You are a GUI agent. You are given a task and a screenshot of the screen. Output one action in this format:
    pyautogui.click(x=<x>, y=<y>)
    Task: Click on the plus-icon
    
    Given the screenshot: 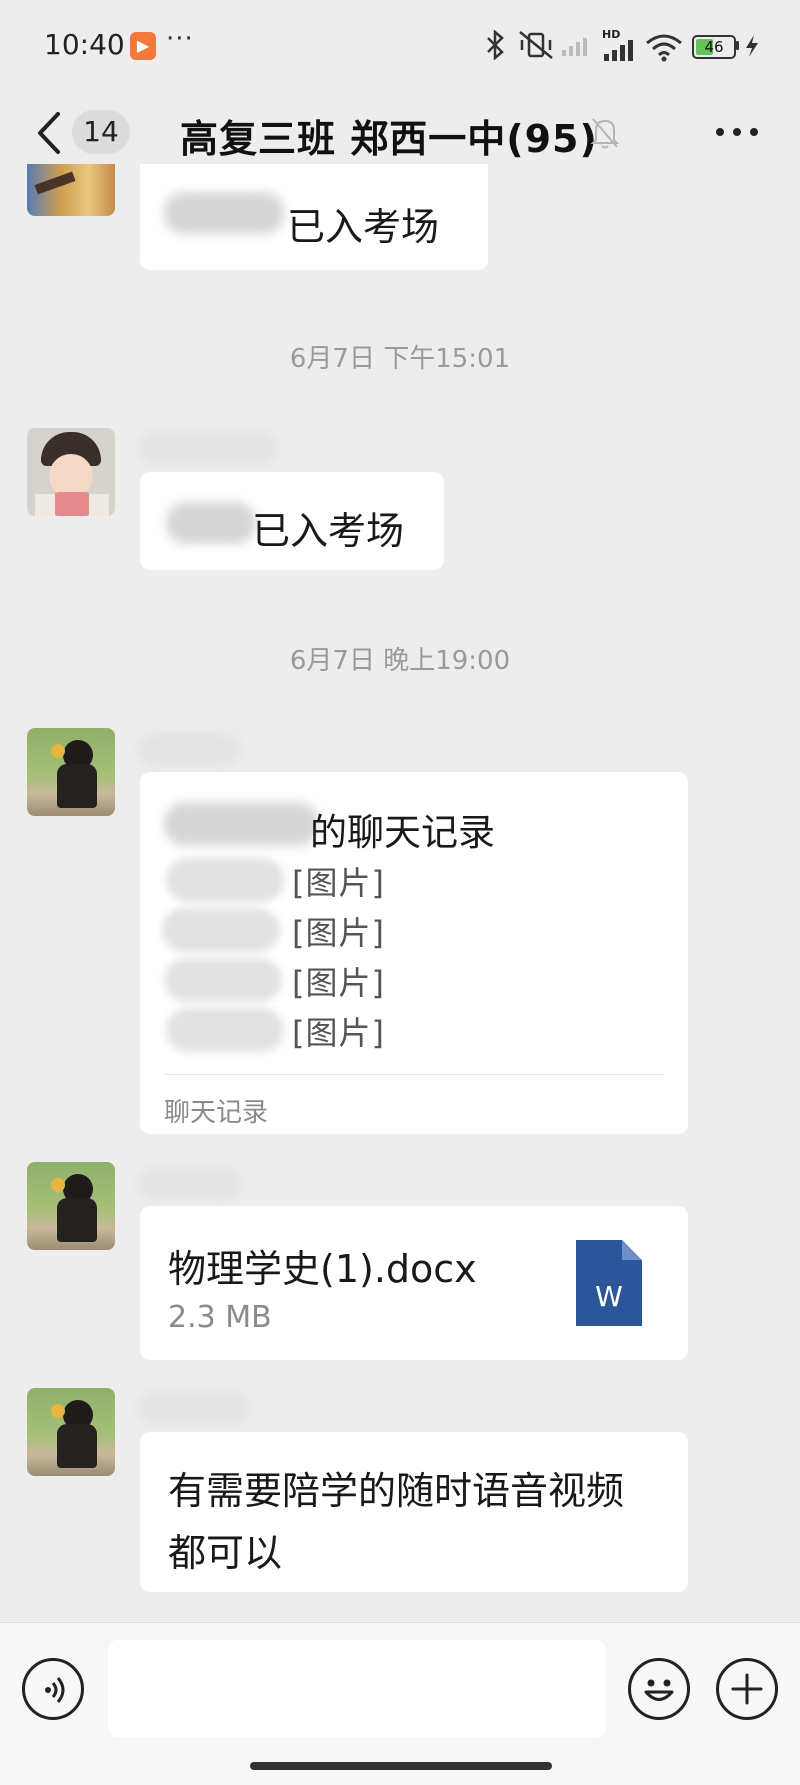 What is the action you would take?
    pyautogui.click(x=747, y=1689)
    